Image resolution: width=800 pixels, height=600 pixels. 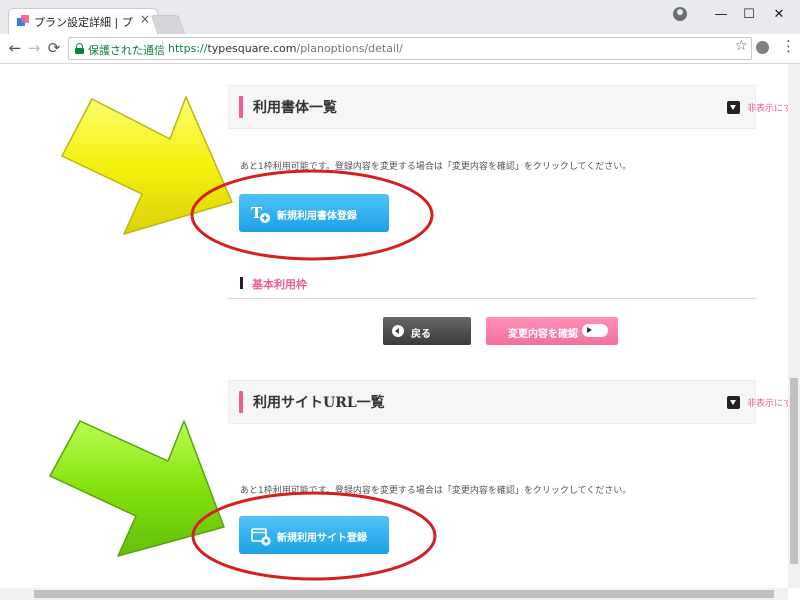 I want to click on extension-icon, so click(x=762, y=47).